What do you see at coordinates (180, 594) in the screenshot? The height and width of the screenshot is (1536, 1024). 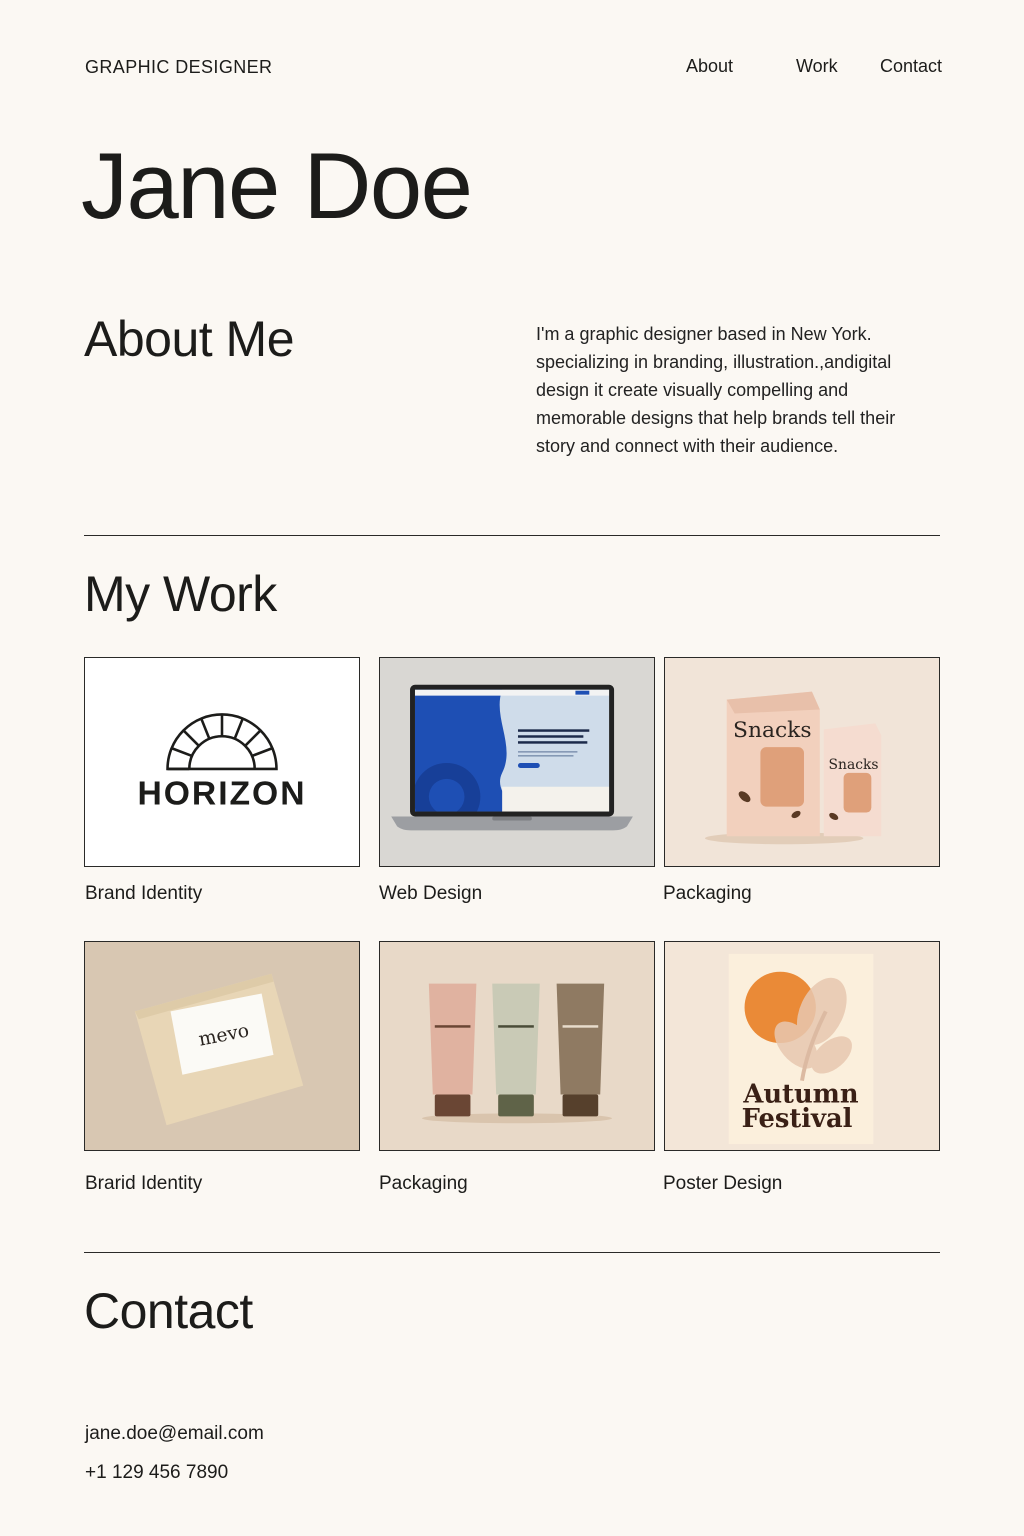 I see `work-title: My Work` at bounding box center [180, 594].